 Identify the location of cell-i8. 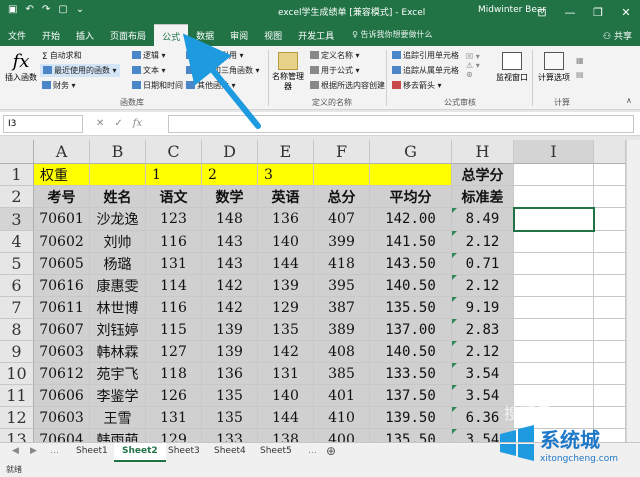
(554, 330).